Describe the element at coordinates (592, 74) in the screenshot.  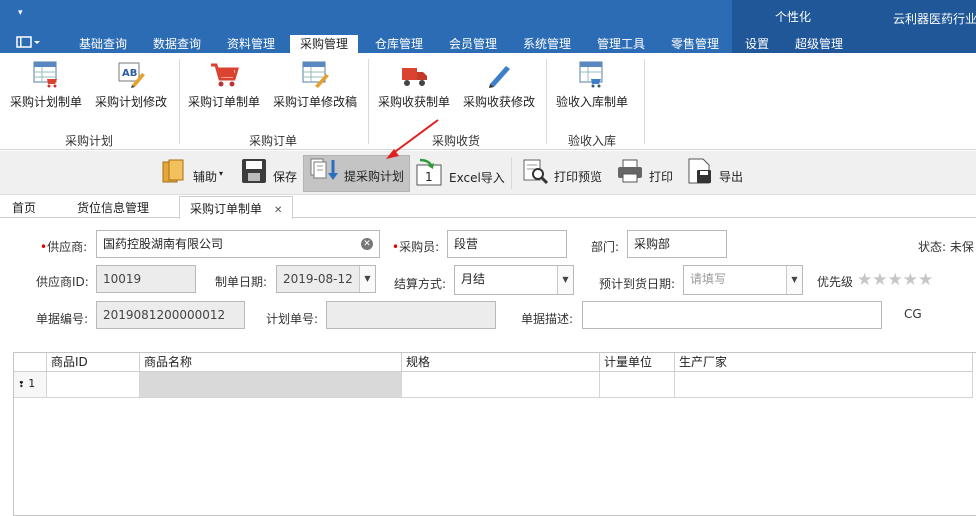
I see `table-cart-icon` at that location.